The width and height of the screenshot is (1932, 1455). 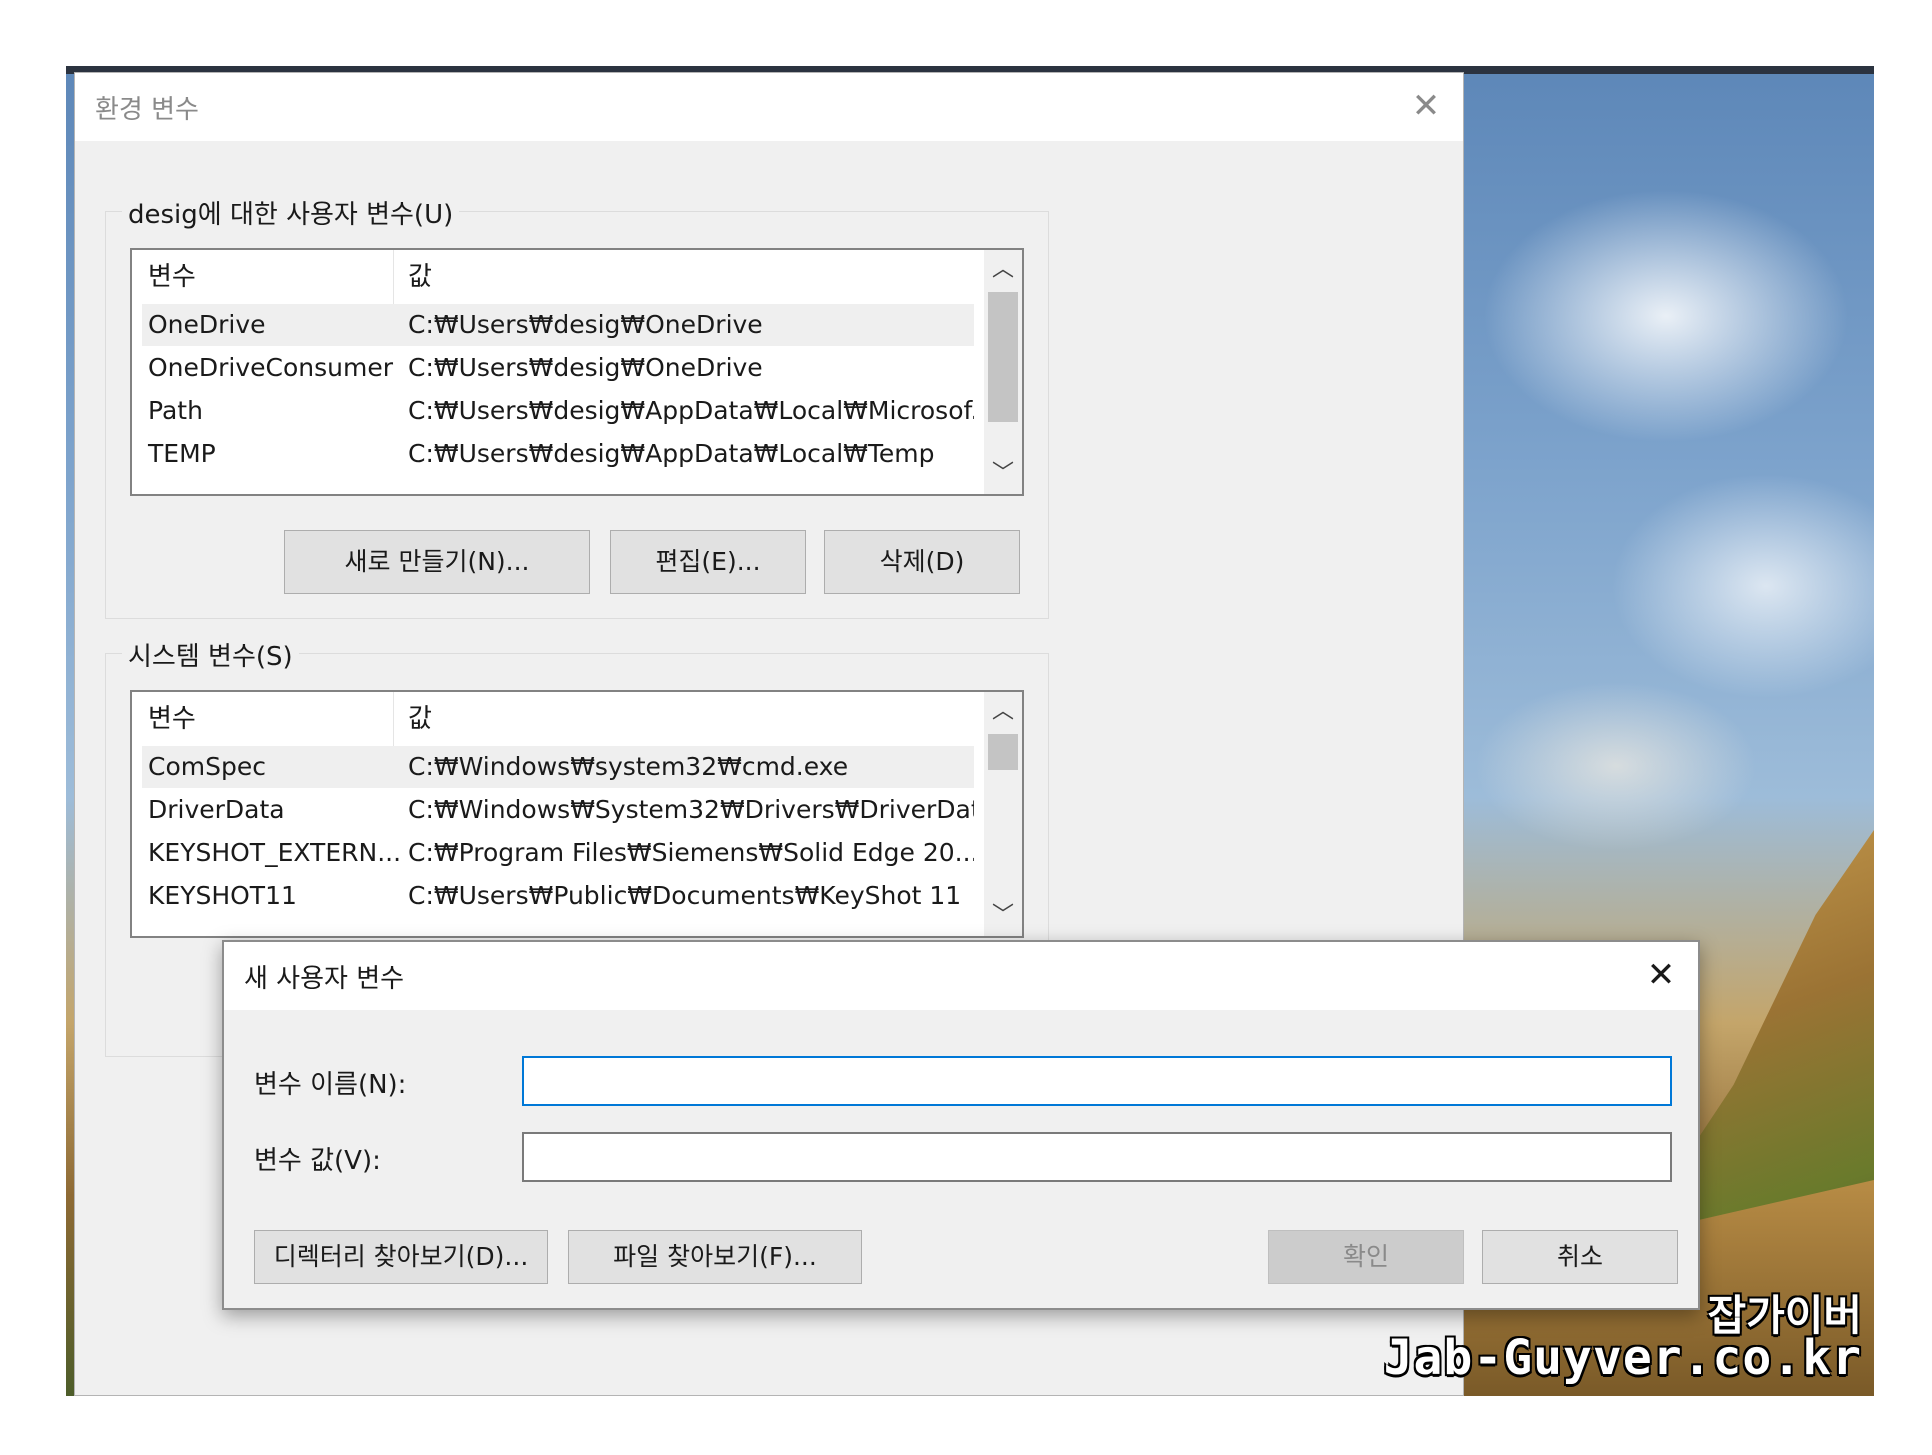 What do you see at coordinates (207, 766) in the screenshot?
I see `variable-name: ComSpec` at bounding box center [207, 766].